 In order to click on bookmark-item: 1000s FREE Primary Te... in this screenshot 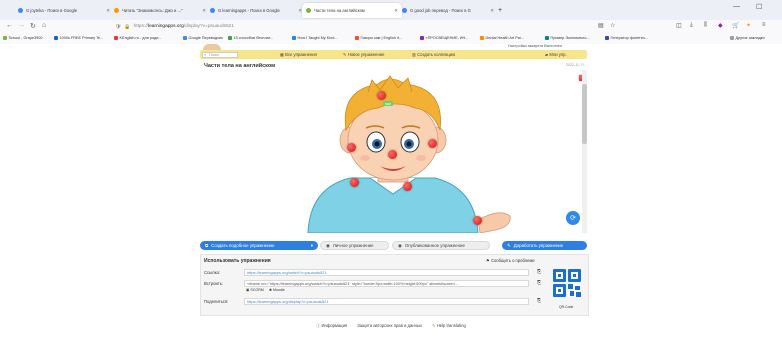, I will do `click(78, 38)`.